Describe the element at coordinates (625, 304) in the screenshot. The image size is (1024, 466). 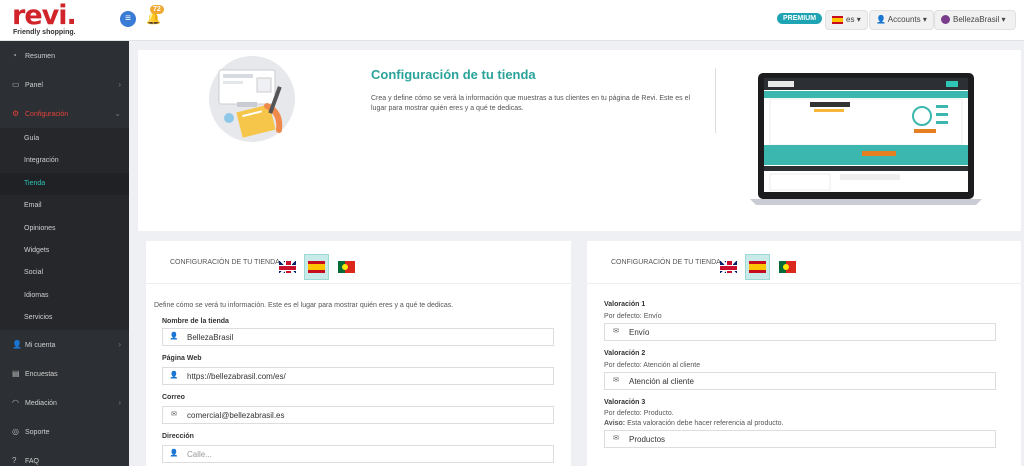
I see `rating-label: Valoración 1` at that location.